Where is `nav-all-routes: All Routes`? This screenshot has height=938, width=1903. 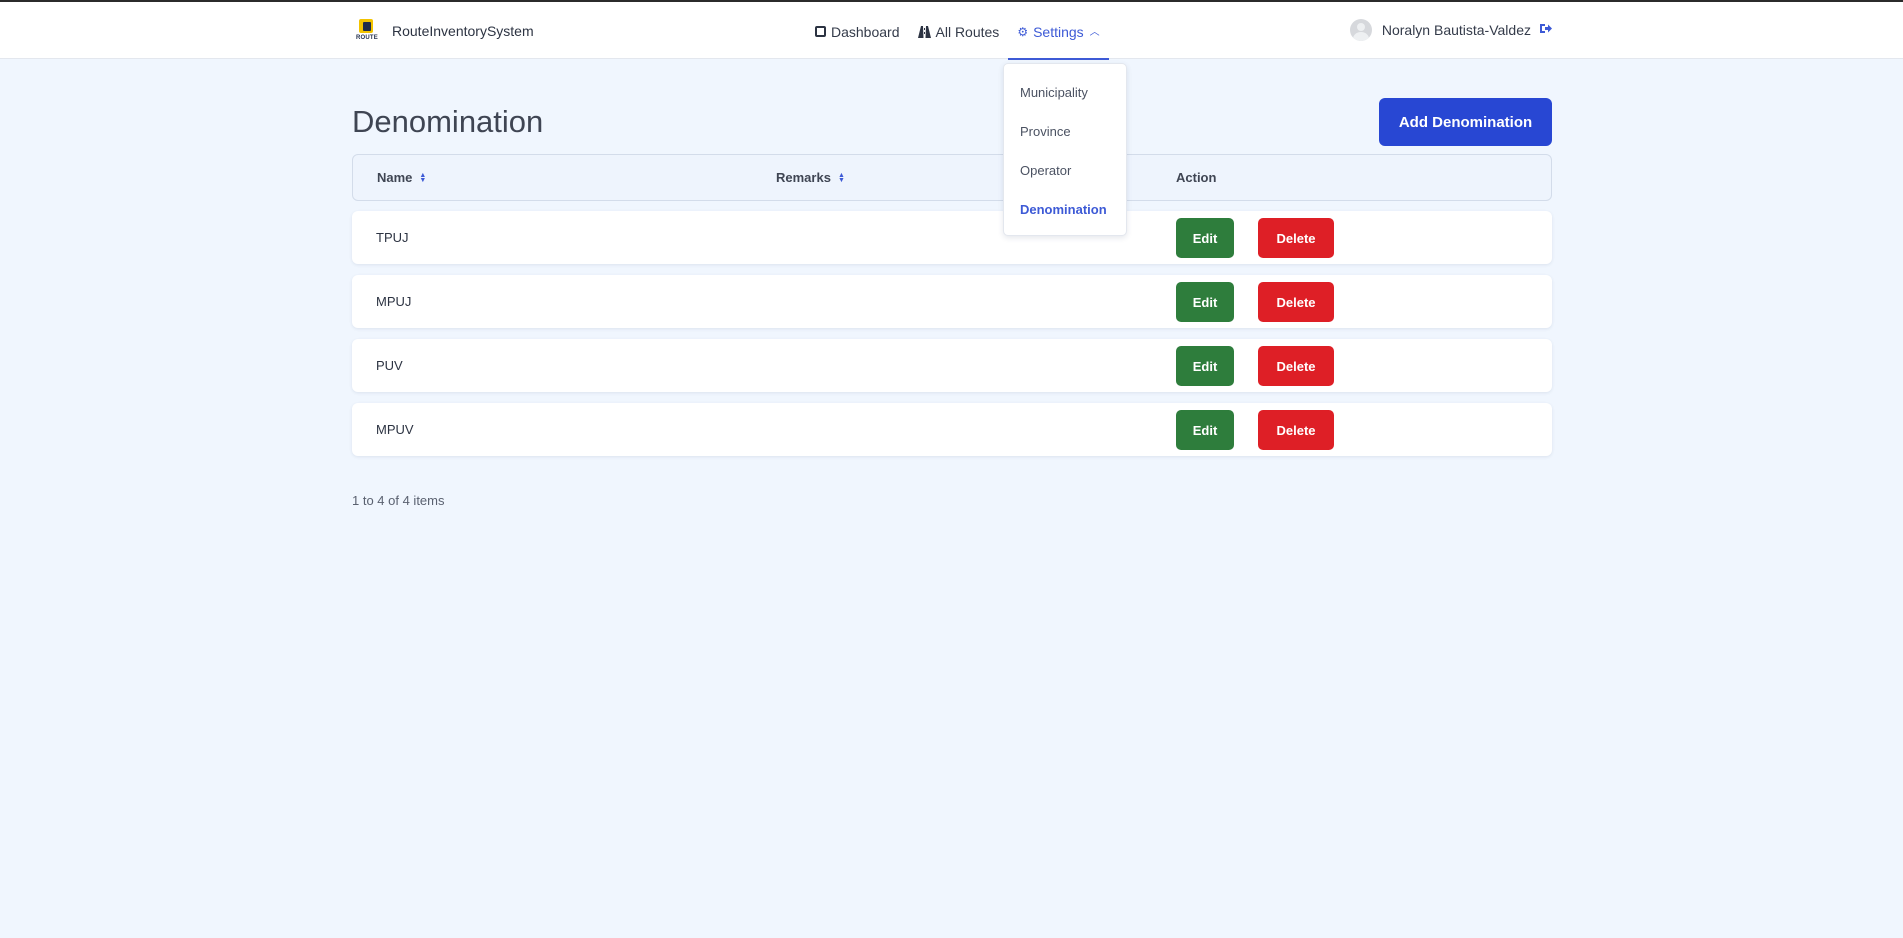 nav-all-routes: All Routes is located at coordinates (959, 31).